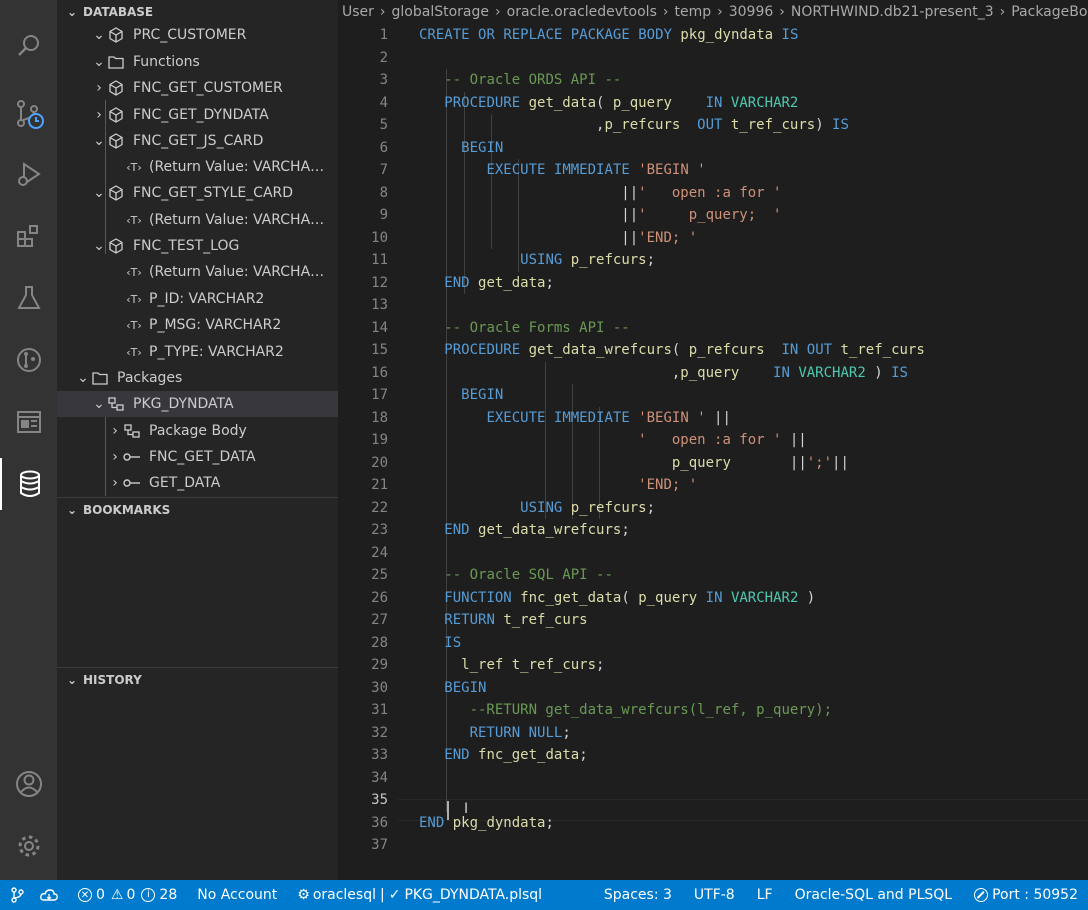 Image resolution: width=1088 pixels, height=910 pixels. Describe the element at coordinates (100, 378) in the screenshot. I see `folder-icon` at that location.